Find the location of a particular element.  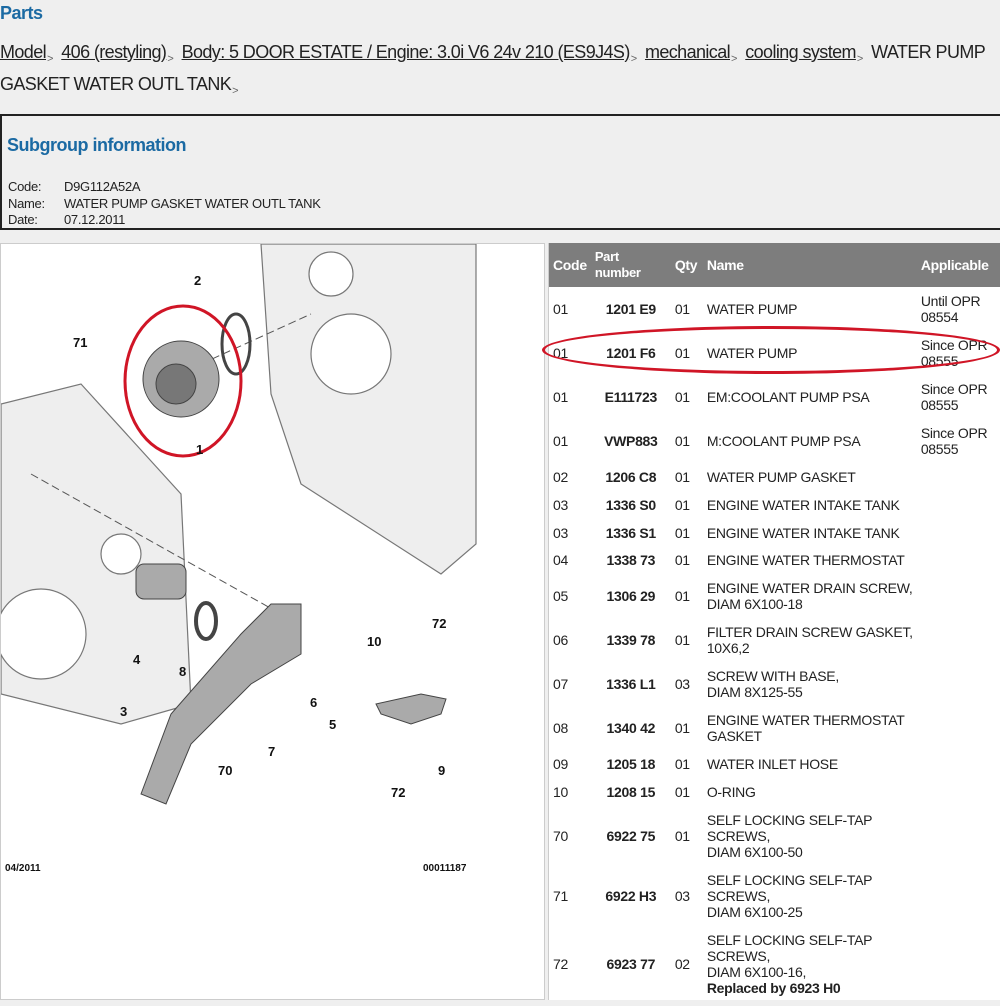

breadcrumb-current-cont: GASKET WATER OUTL TANK is located at coordinates (116, 84).